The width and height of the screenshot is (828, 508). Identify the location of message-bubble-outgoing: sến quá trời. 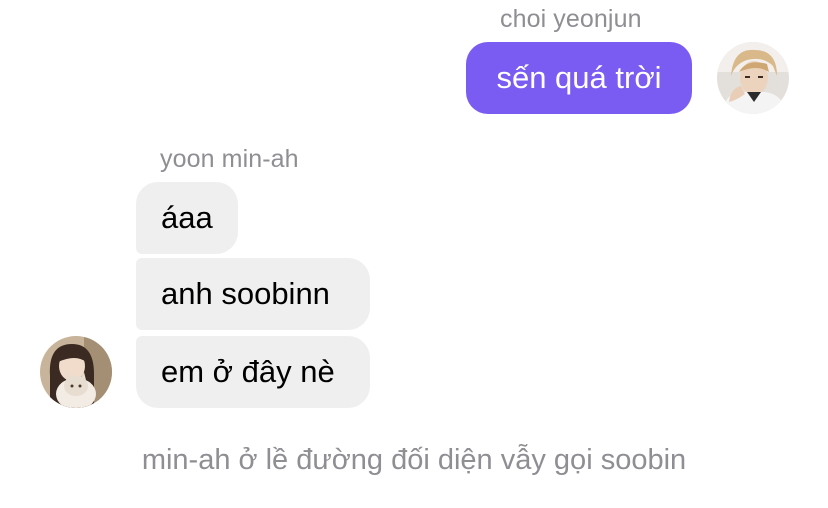
(579, 78).